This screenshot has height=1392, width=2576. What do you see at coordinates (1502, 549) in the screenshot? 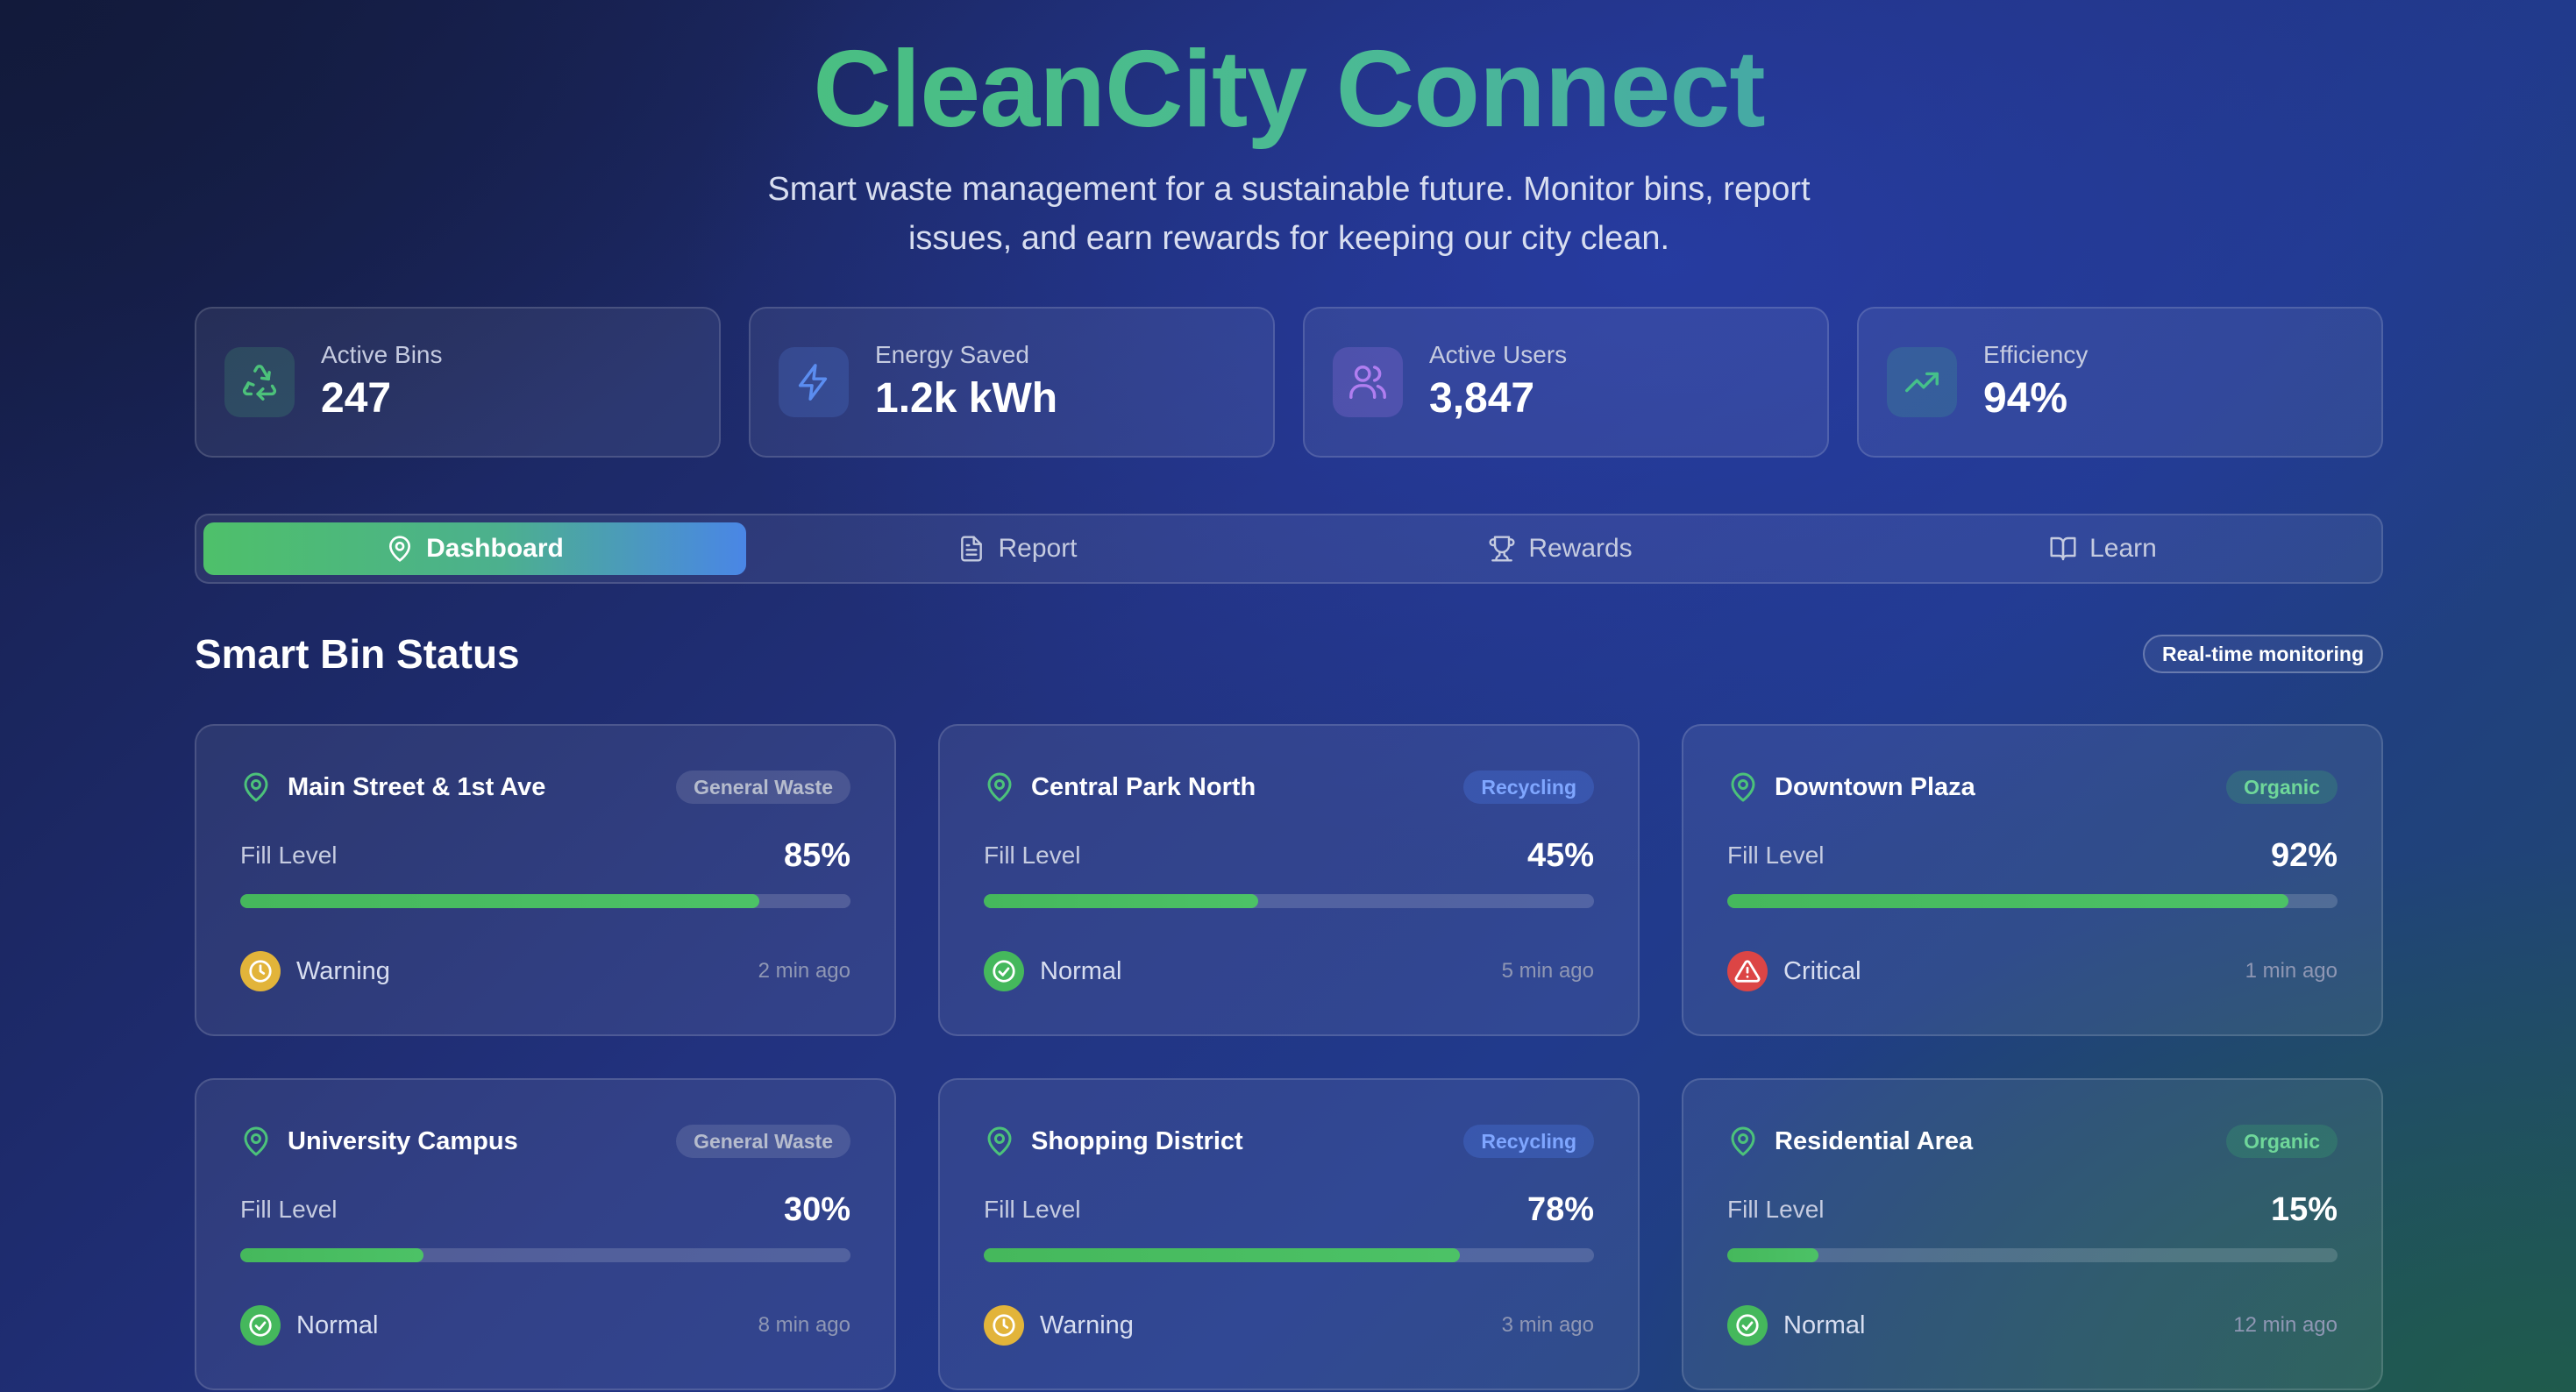
I see `trophy-icon` at bounding box center [1502, 549].